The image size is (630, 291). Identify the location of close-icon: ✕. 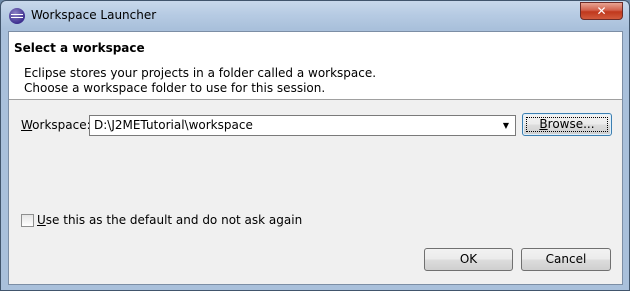
(601, 11).